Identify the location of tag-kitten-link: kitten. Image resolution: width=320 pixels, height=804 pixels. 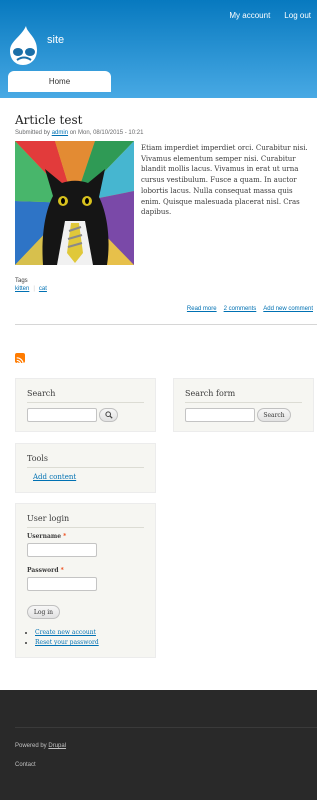
(22, 289).